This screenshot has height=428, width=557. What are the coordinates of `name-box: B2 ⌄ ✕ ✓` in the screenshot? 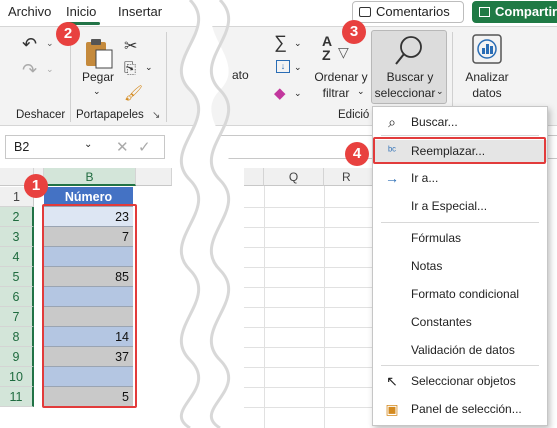 It's located at (85, 147).